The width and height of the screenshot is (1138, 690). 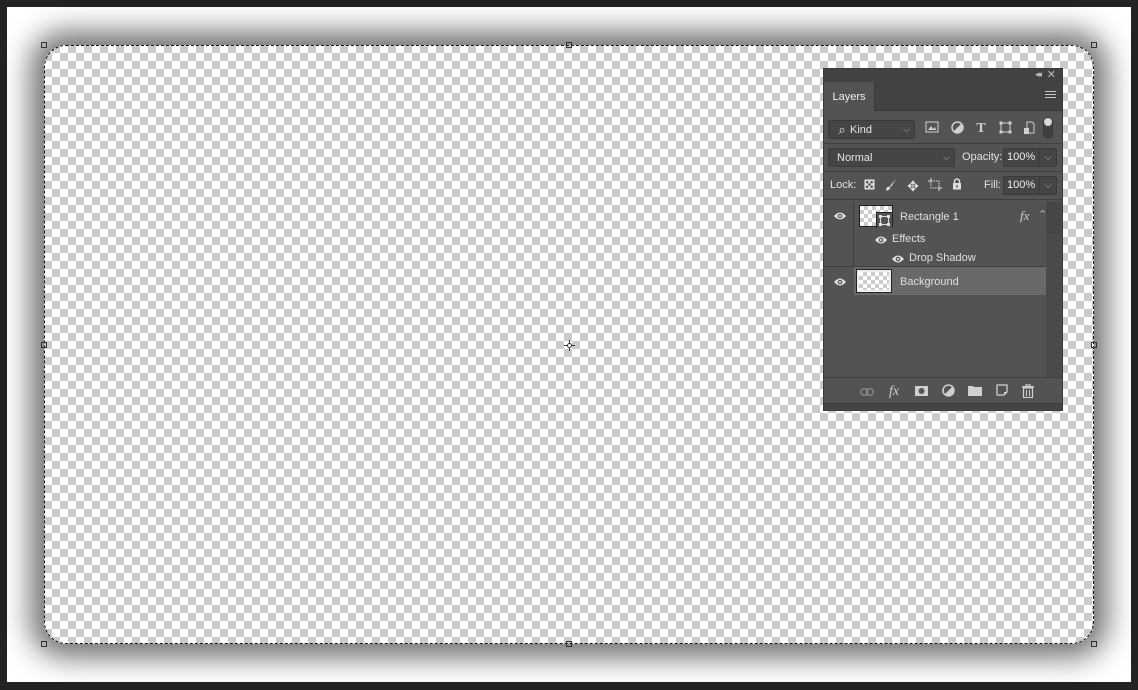 What do you see at coordinates (957, 129) in the screenshot?
I see `adjustment-filter-icon` at bounding box center [957, 129].